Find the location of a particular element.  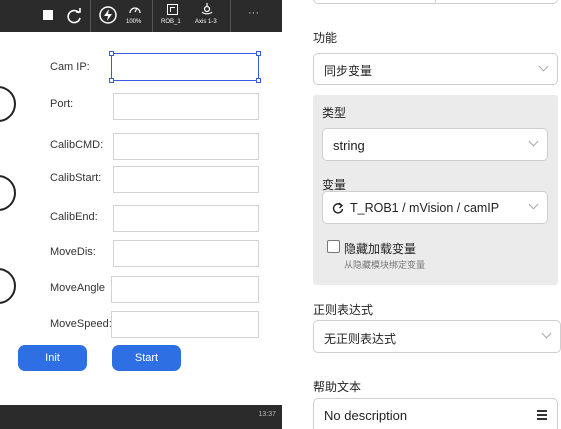

help-title: 帮助文本 is located at coordinates (337, 387).